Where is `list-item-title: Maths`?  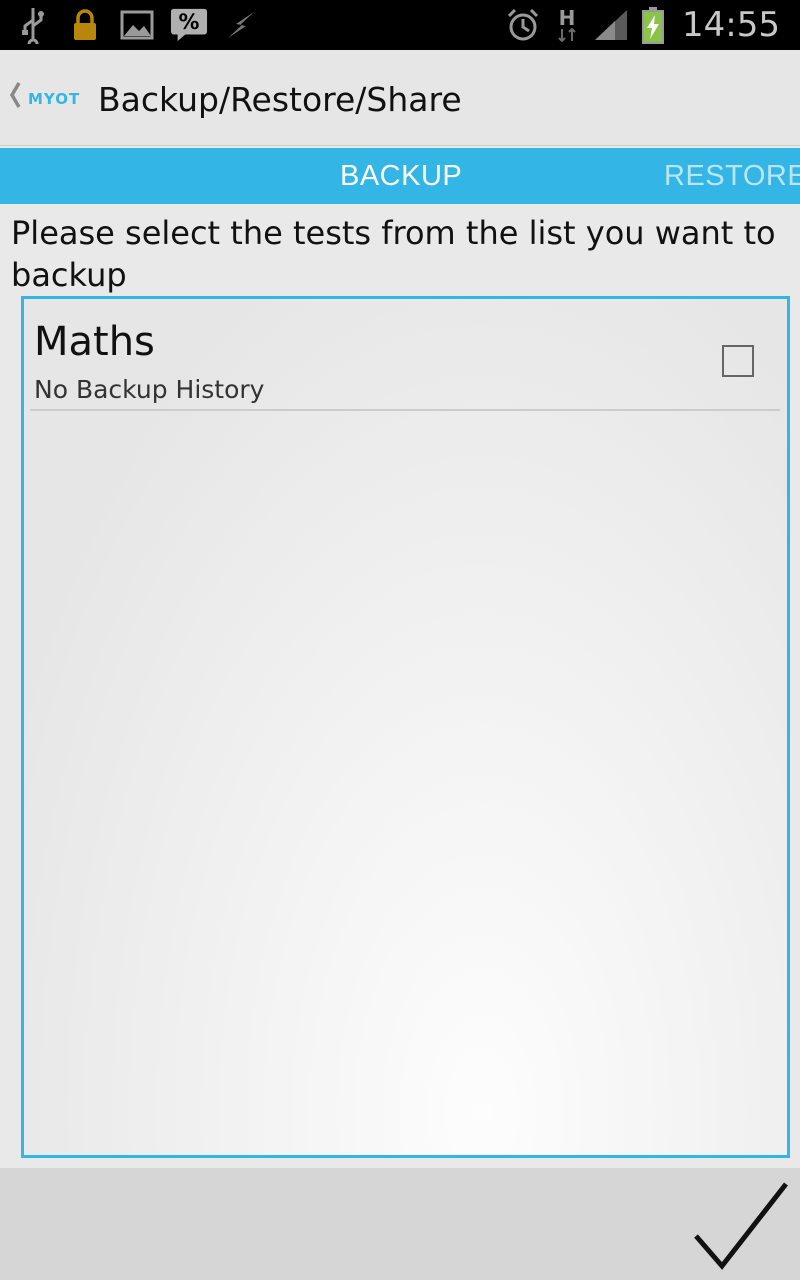
list-item-title: Maths is located at coordinates (94, 342).